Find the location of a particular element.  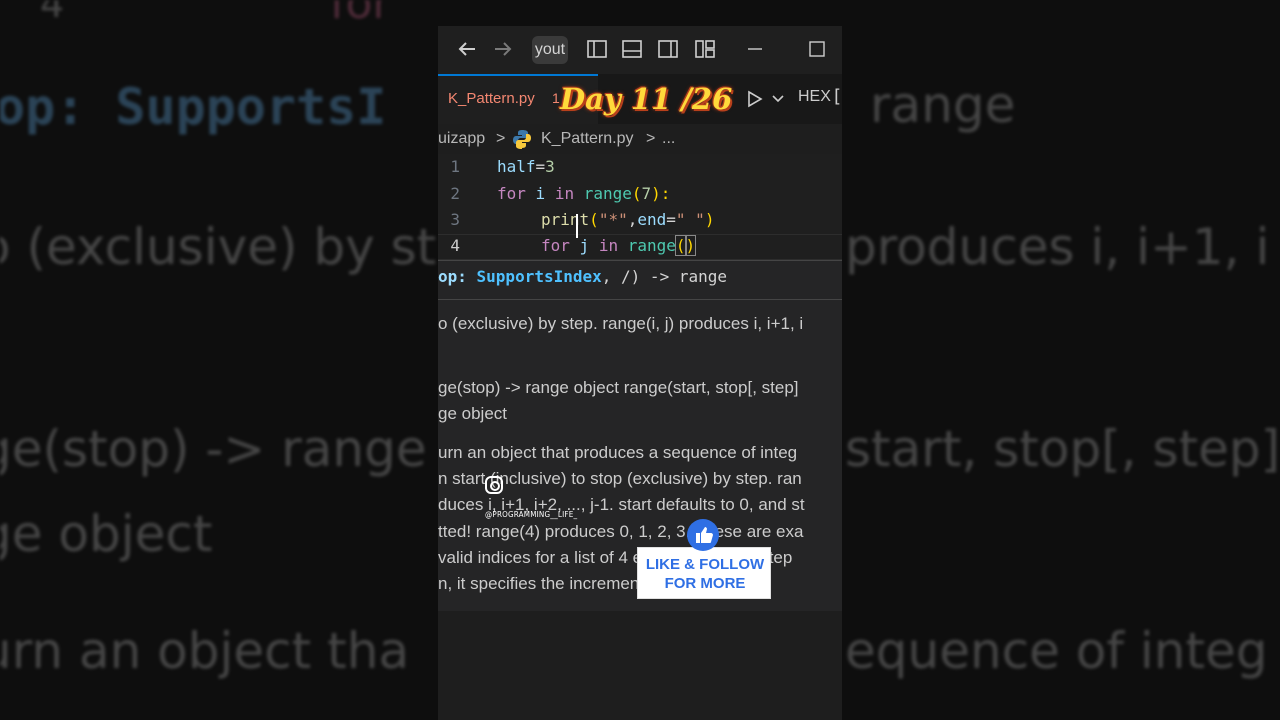

backdrop-signature-right: range is located at coordinates (943, 105).